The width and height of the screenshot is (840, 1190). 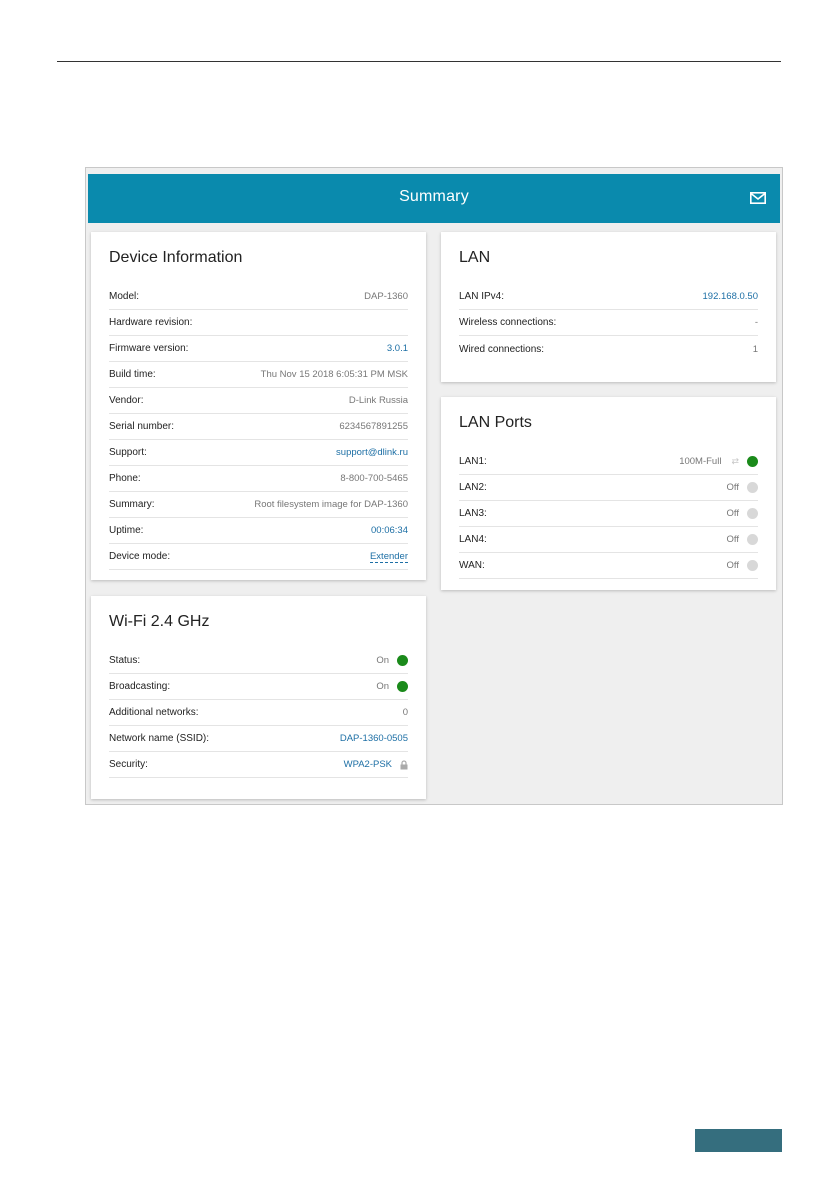 I want to click on row-ssid: Network name (SSID): DAP-1360-0505, so click(x=258, y=739).